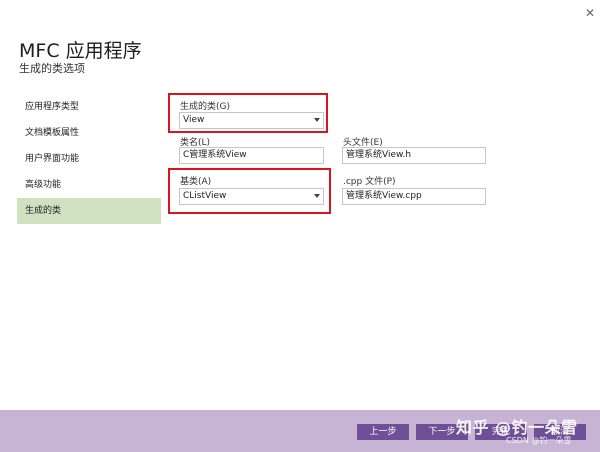  I want to click on page-title: MFC 应用程序, so click(80, 51).